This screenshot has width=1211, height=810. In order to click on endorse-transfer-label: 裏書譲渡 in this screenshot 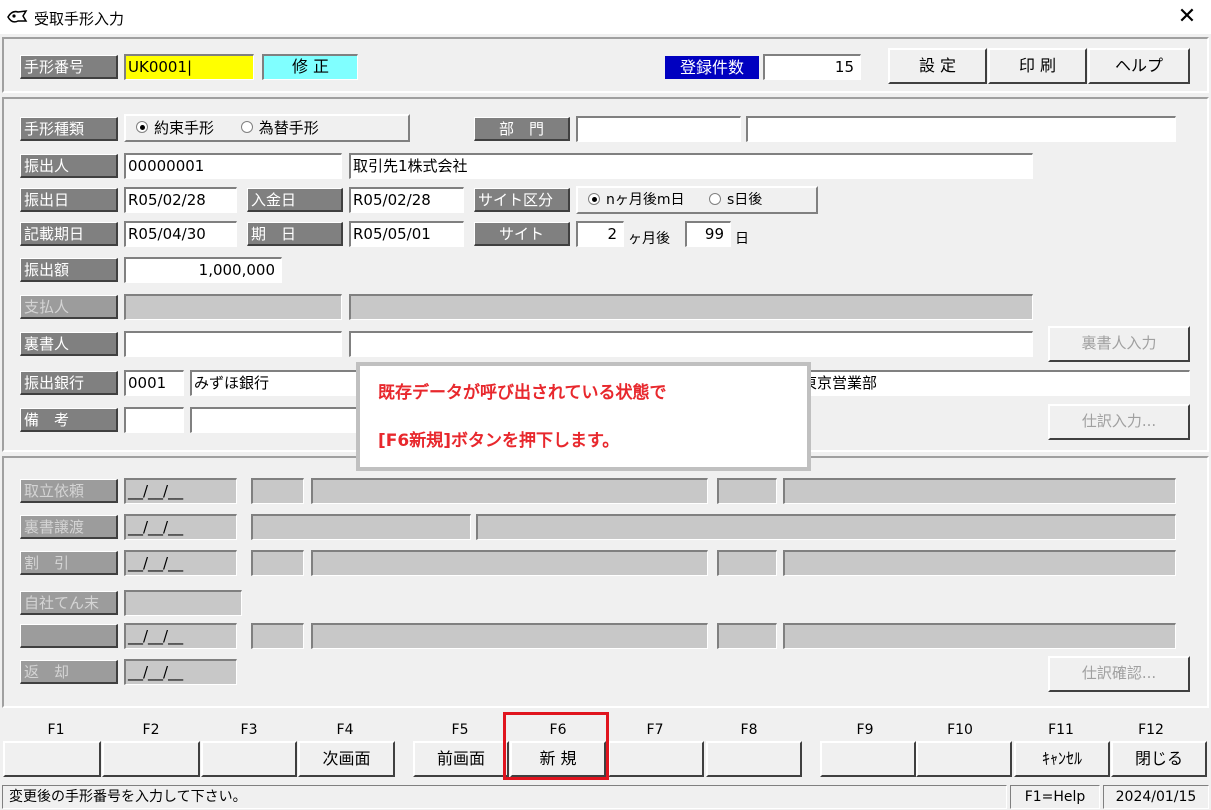, I will do `click(69, 527)`.